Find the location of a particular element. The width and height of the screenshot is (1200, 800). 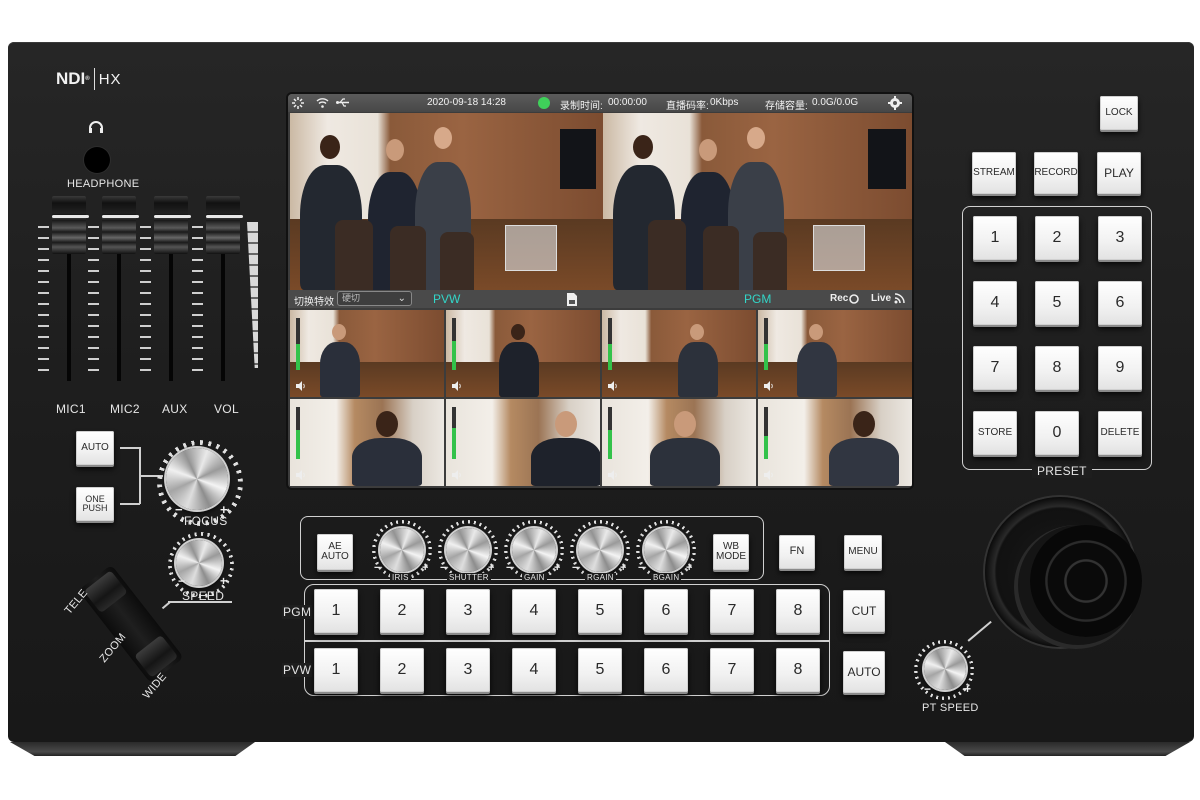

pvw-bus-label: PVW is located at coordinates (297, 670).